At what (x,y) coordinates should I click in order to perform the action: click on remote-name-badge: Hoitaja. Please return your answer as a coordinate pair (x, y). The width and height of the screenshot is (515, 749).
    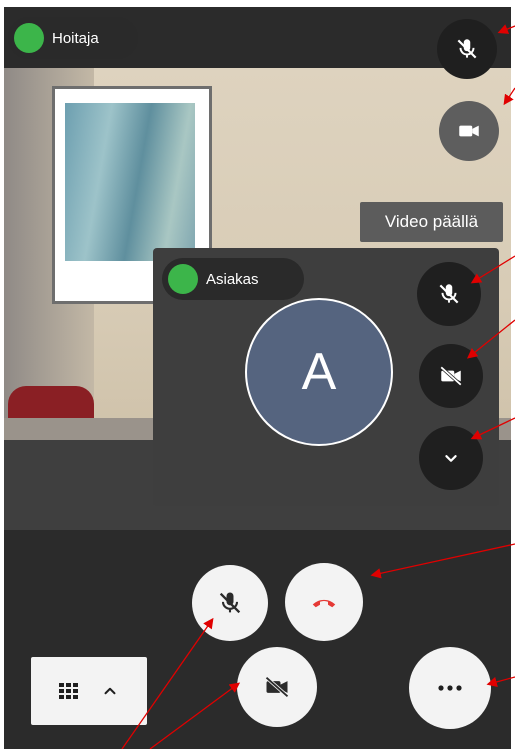
    Looking at the image, I should click on (73, 38).